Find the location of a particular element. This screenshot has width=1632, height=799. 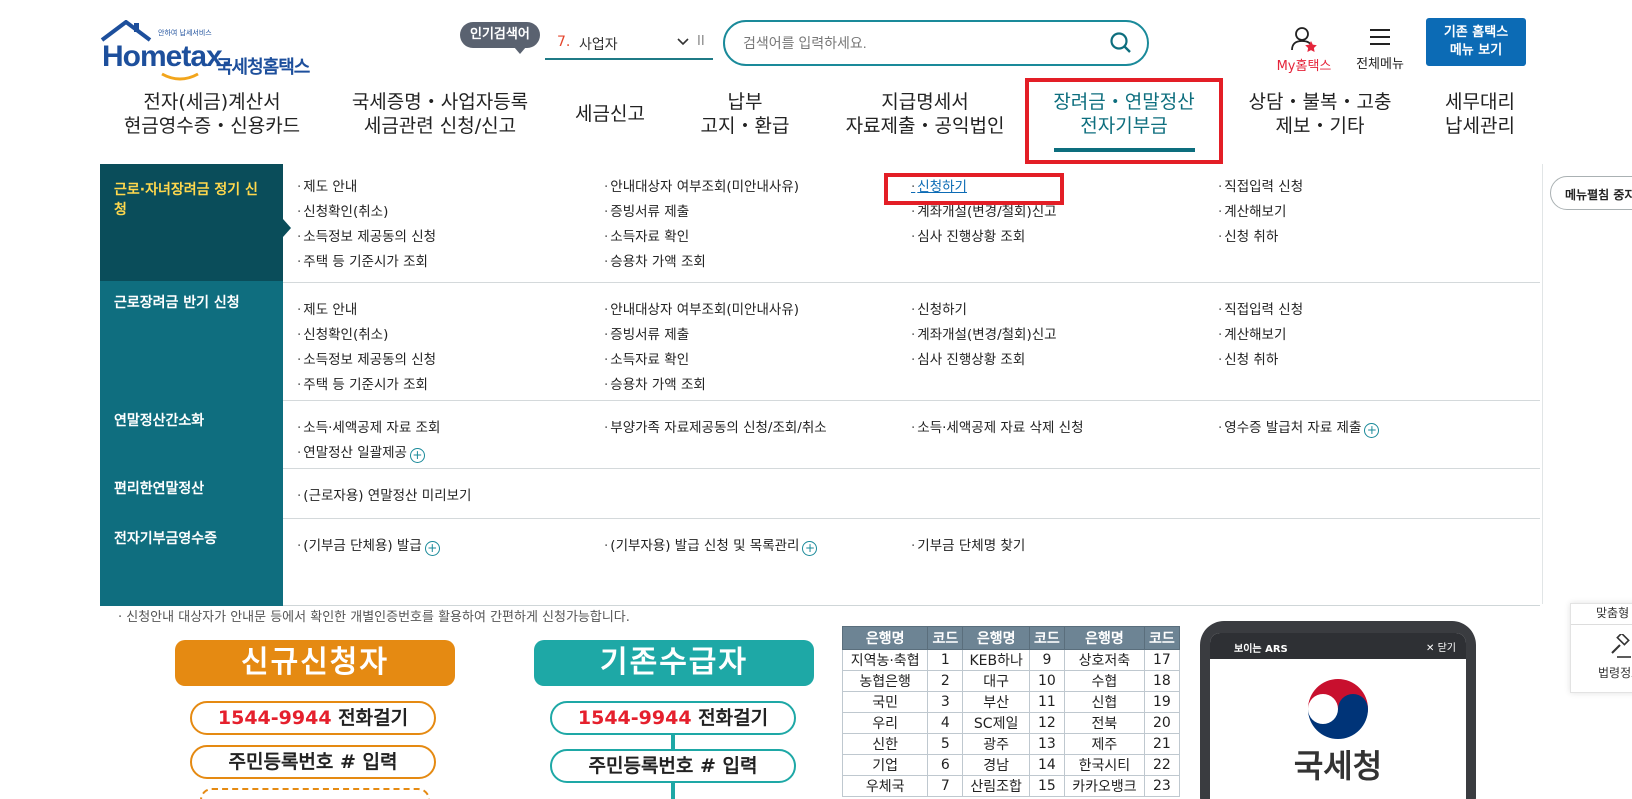

link-apply: · 신청하기 is located at coordinates (939, 310).